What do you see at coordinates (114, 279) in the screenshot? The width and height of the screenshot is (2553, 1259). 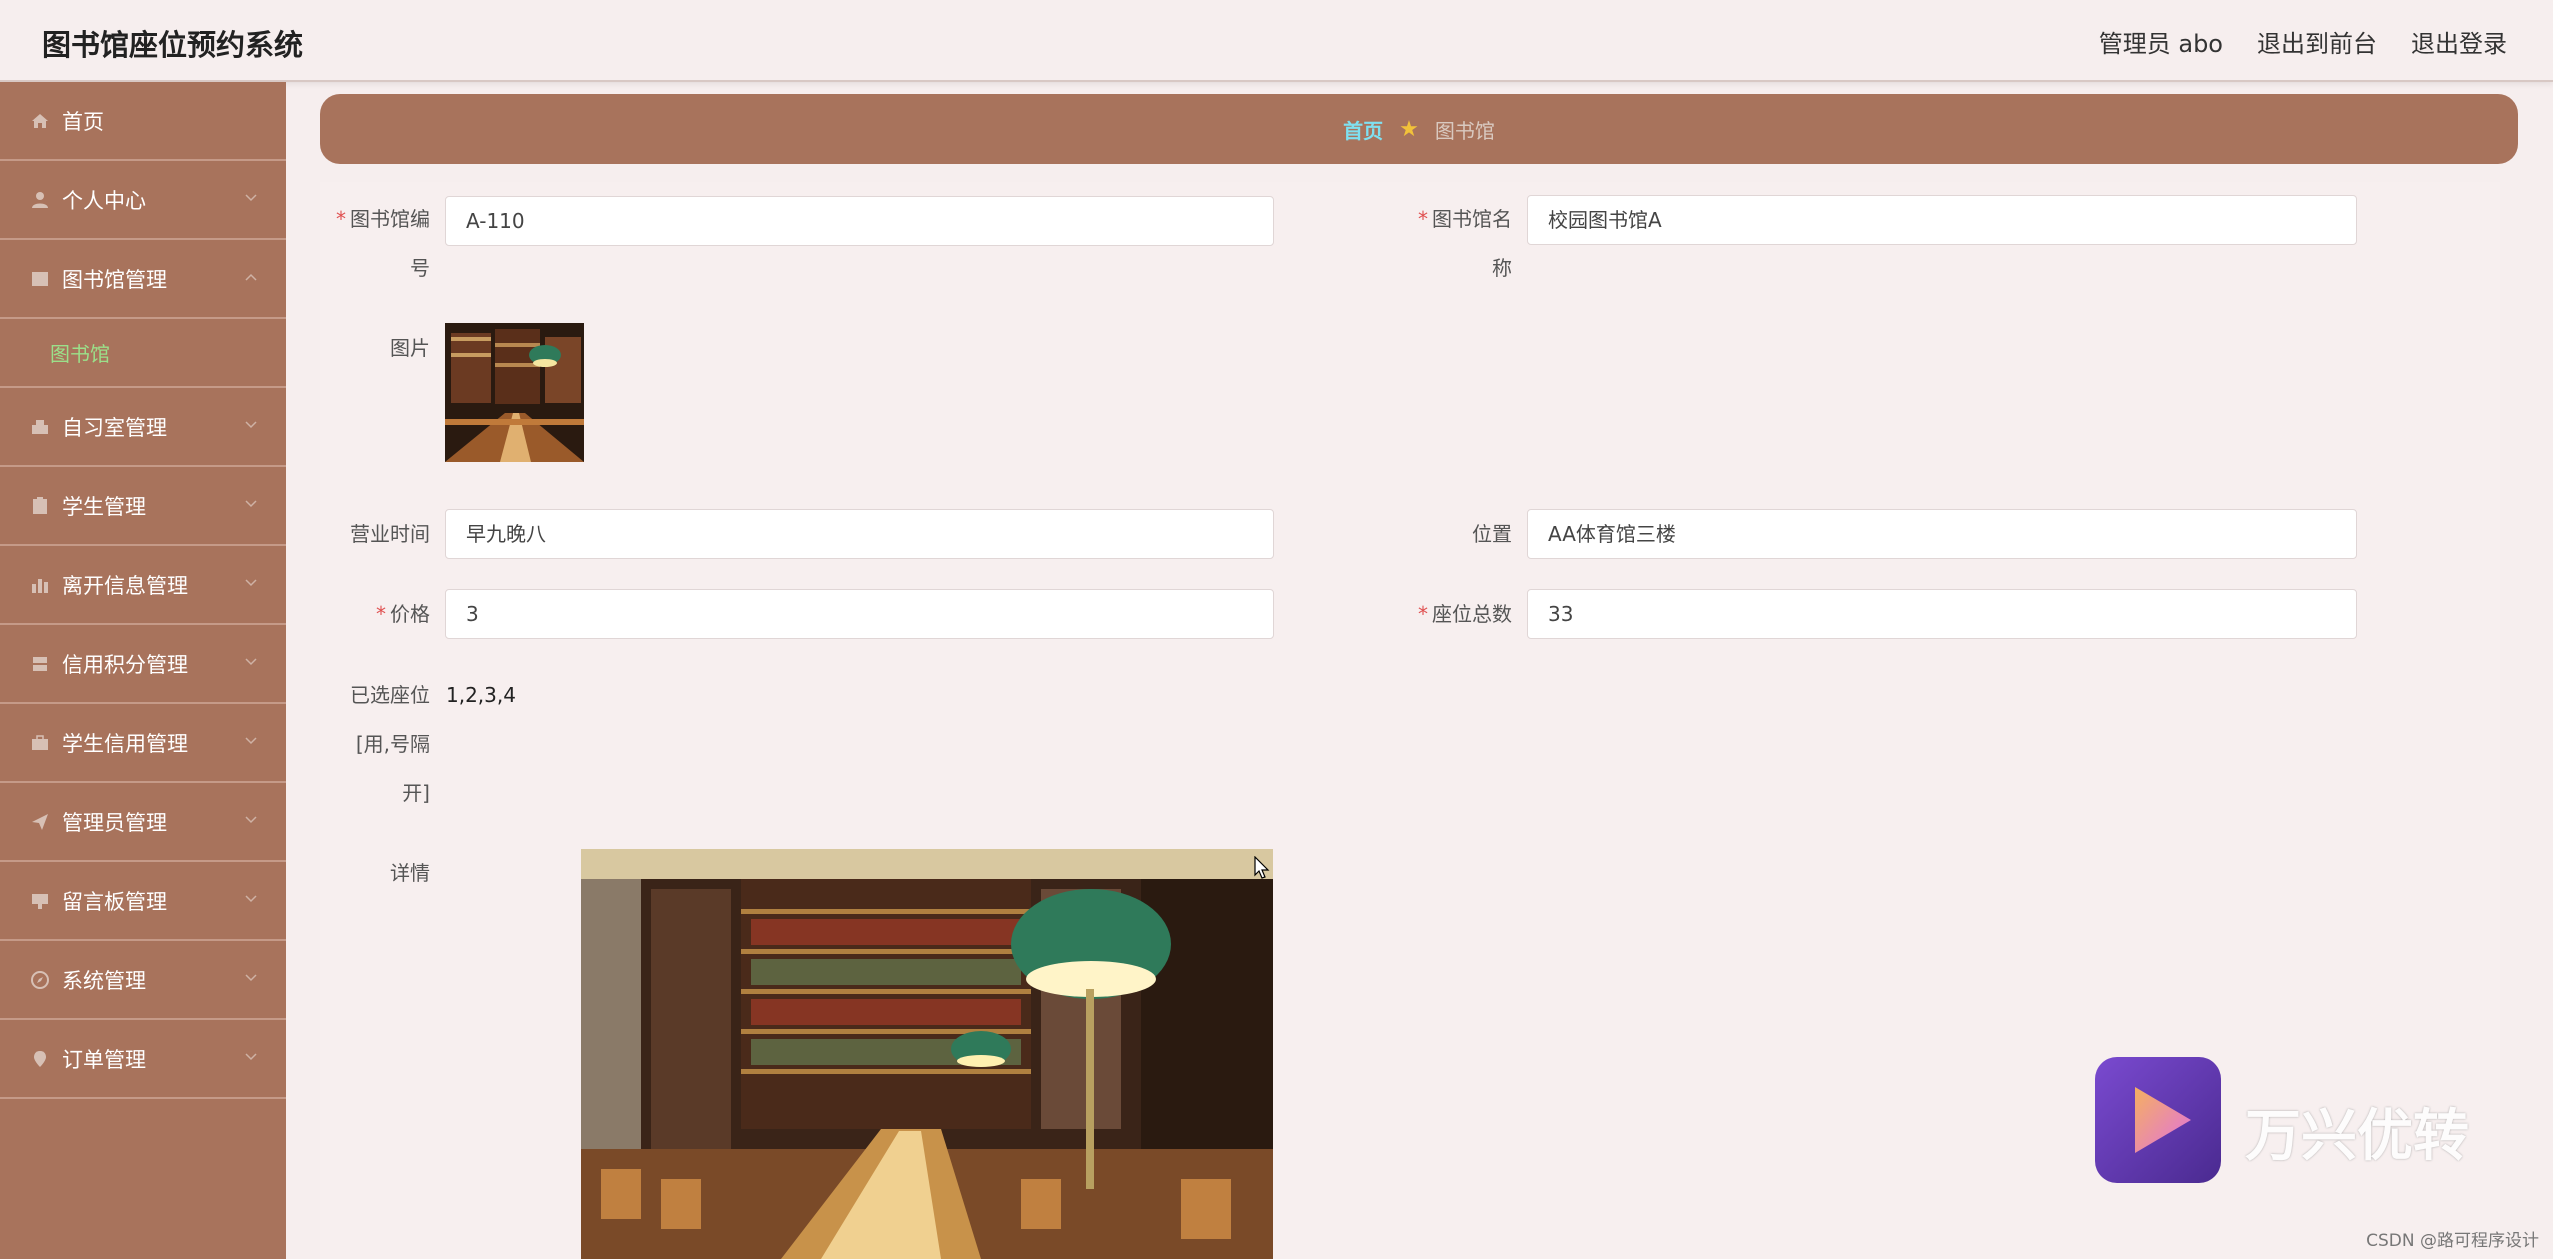 I see `sidebar-item-label: 图书馆管理` at bounding box center [114, 279].